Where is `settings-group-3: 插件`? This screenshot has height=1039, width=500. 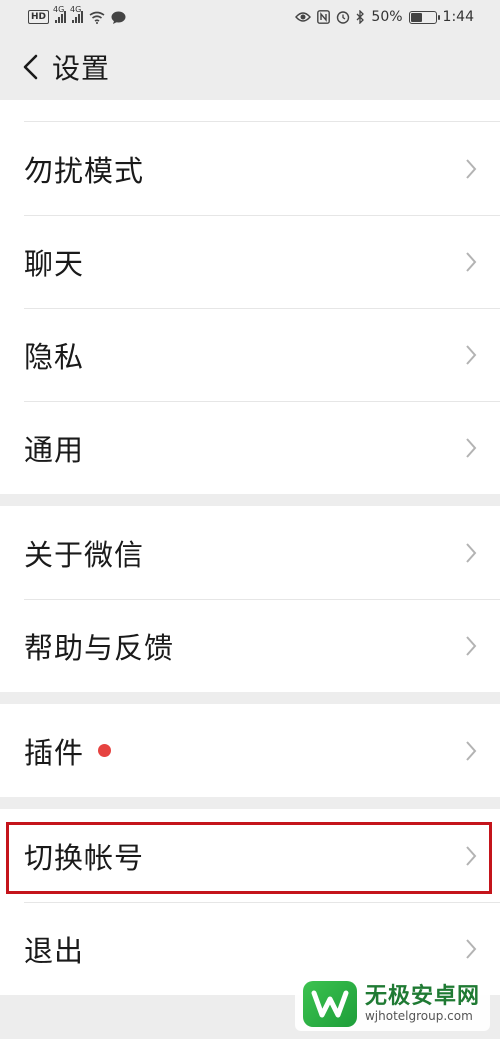
settings-group-3: 插件 is located at coordinates (250, 750).